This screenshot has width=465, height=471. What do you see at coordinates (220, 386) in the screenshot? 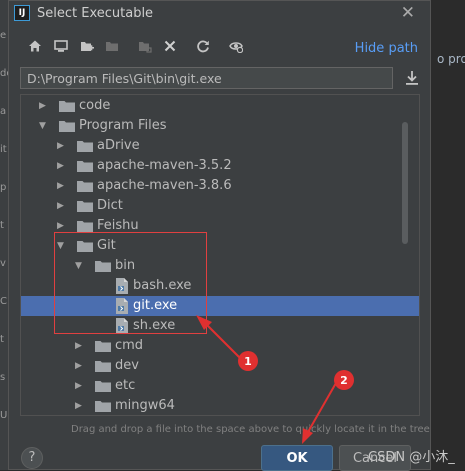
I see `tree-folder-item: ▶ etc` at bounding box center [220, 386].